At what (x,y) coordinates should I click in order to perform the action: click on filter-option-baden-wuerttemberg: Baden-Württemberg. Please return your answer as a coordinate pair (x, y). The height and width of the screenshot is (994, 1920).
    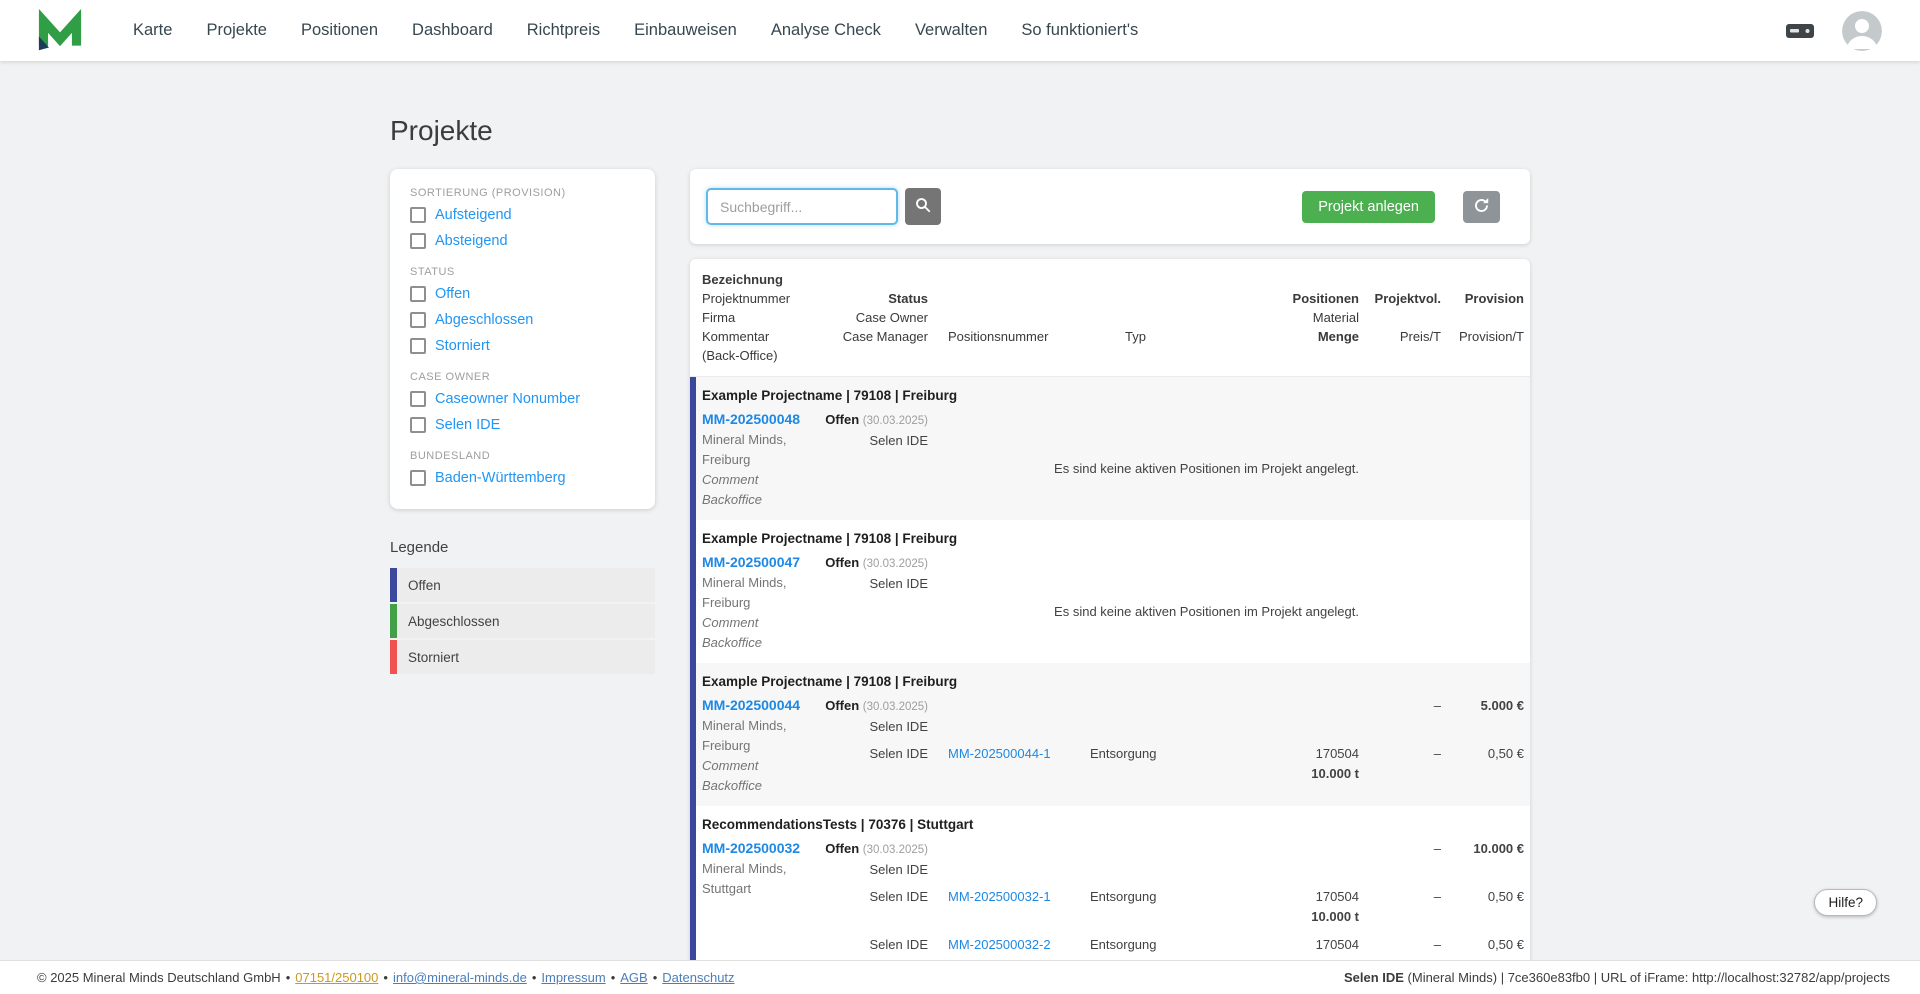
    Looking at the image, I should click on (522, 478).